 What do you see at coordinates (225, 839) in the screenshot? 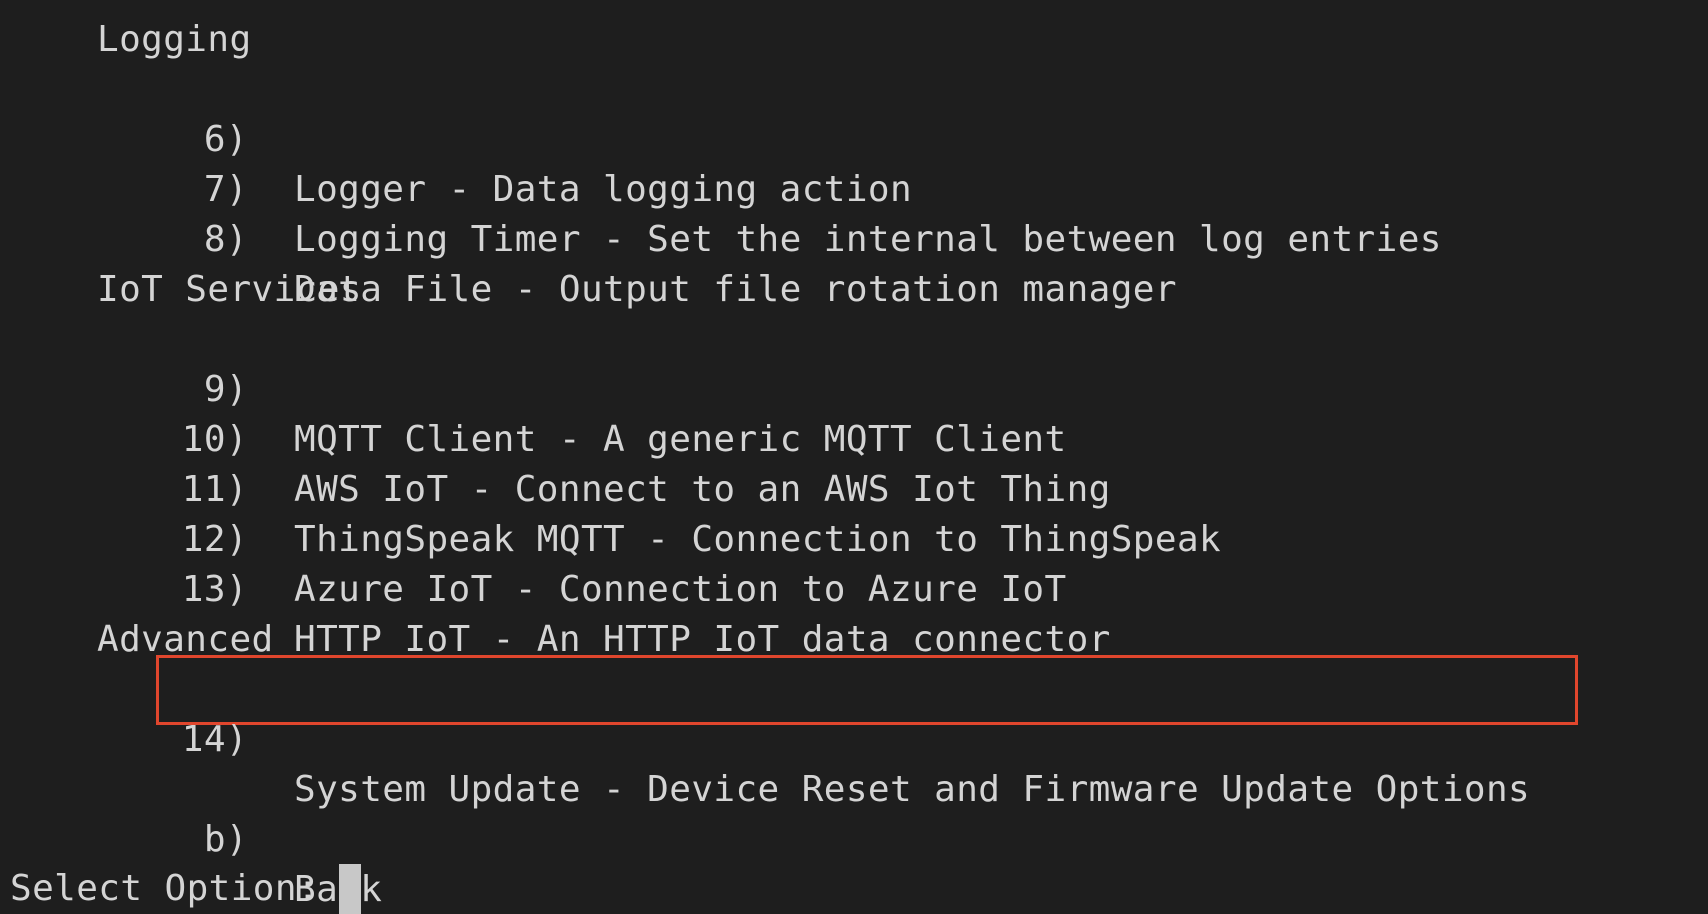
I see `option-number: b)` at bounding box center [225, 839].